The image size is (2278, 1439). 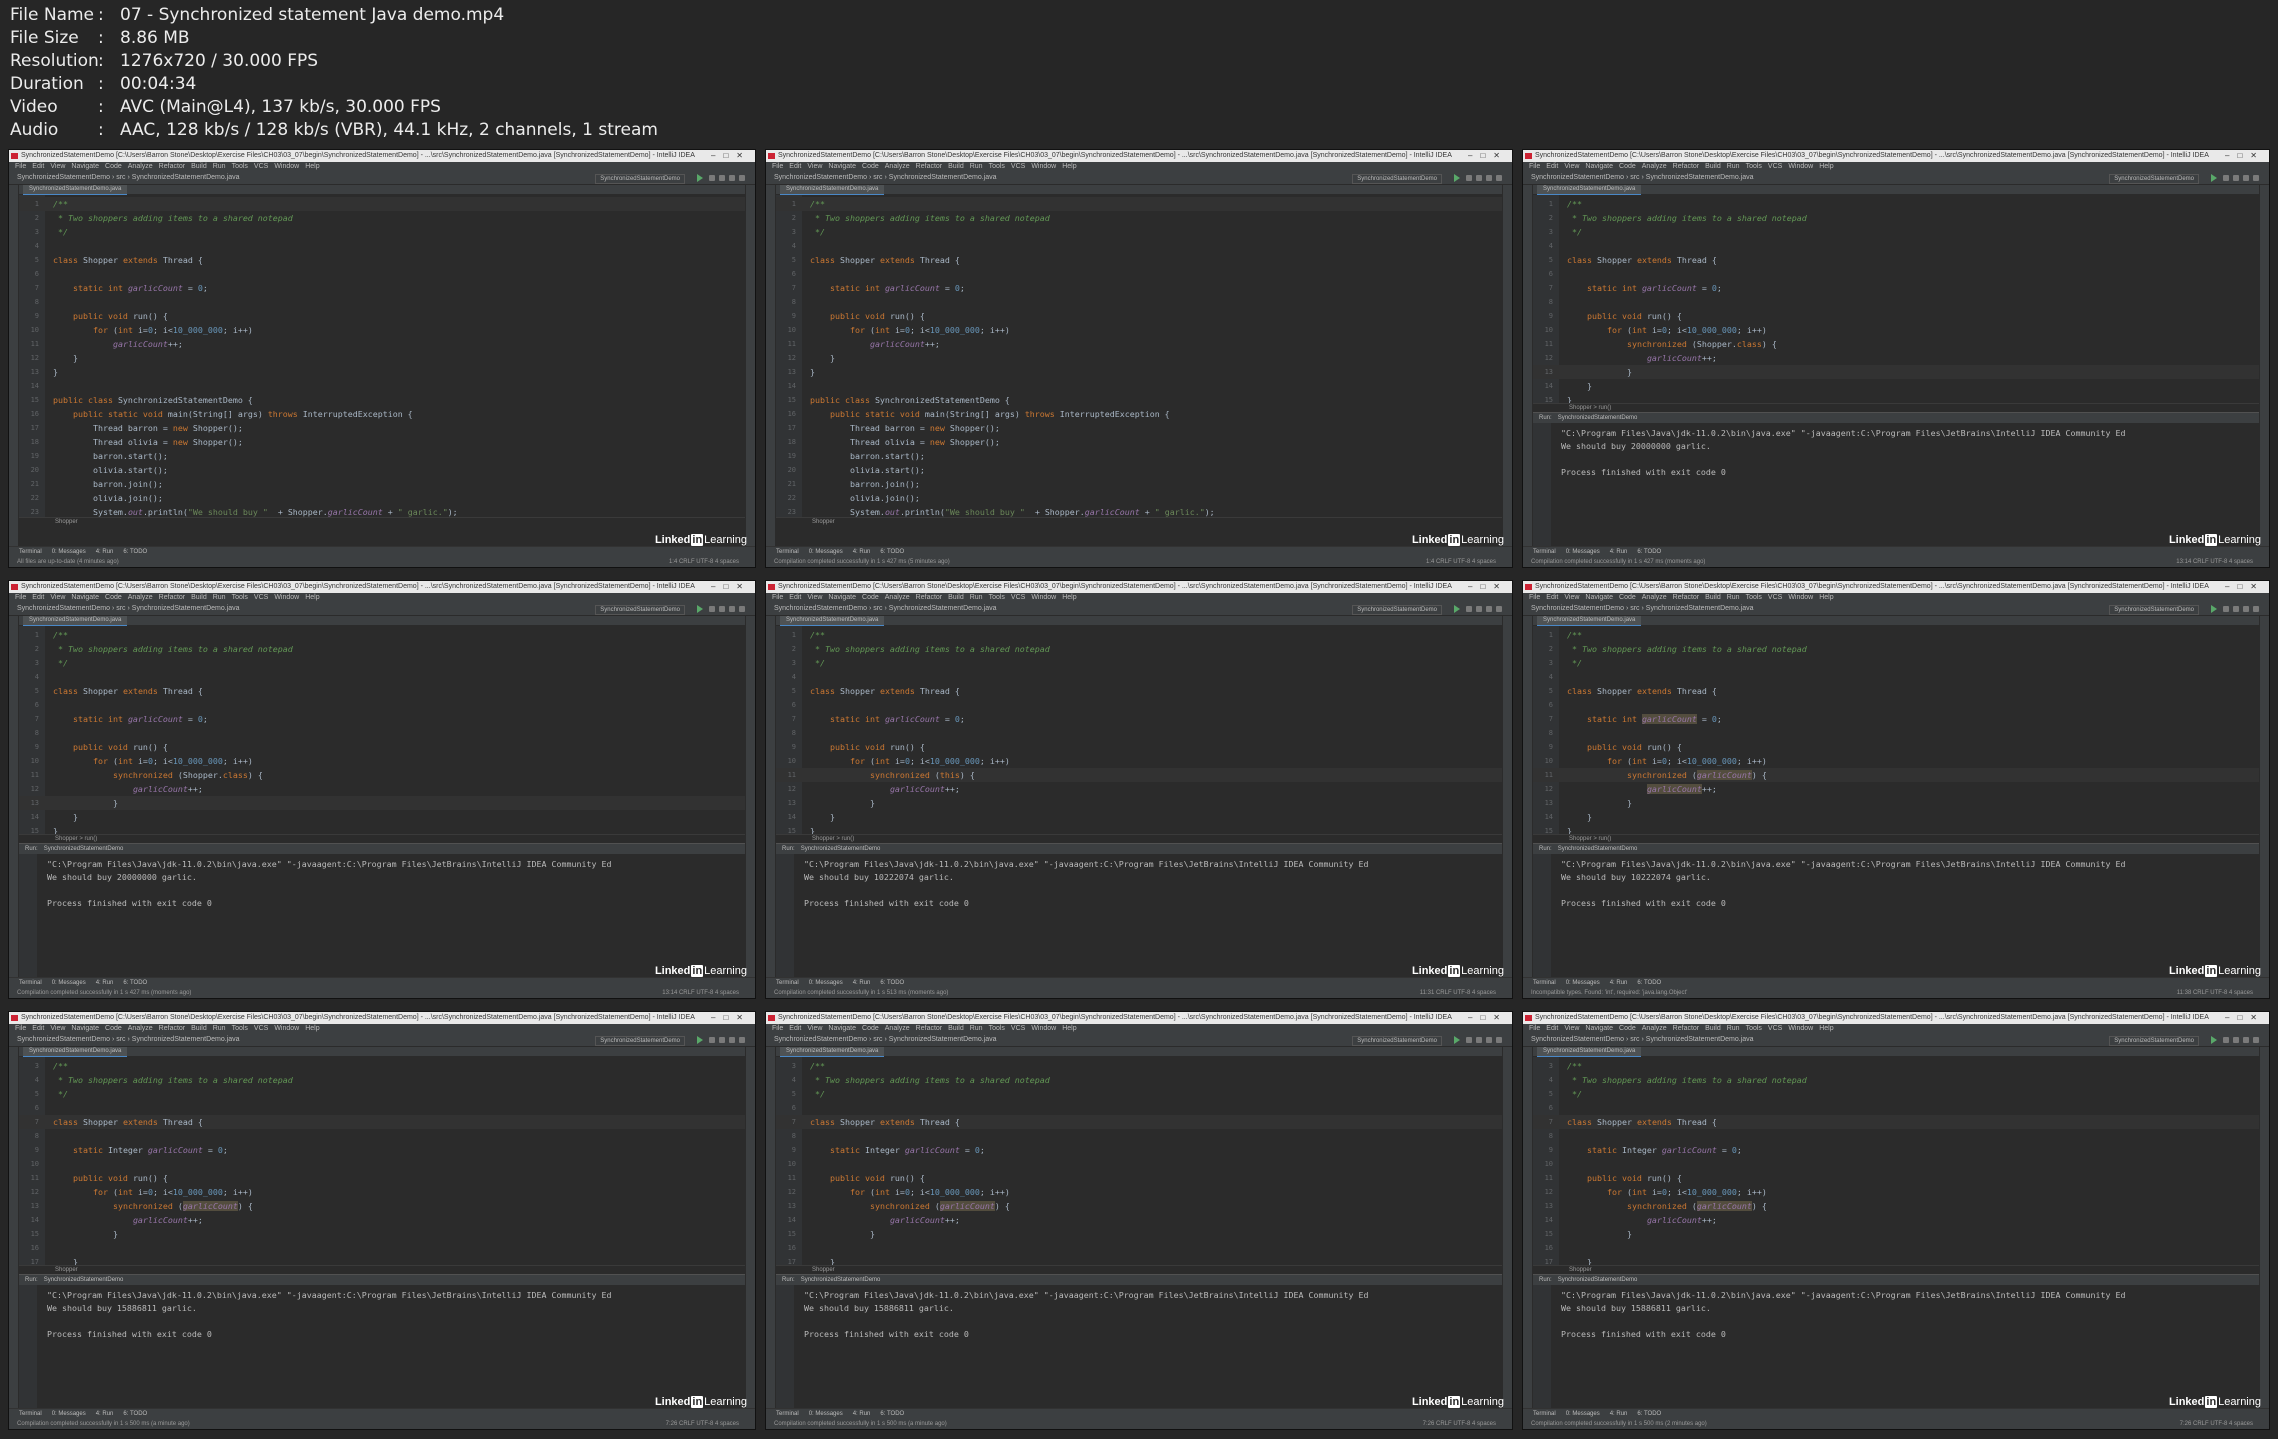 I want to click on menu-item-edit: Edit, so click(x=38, y=166).